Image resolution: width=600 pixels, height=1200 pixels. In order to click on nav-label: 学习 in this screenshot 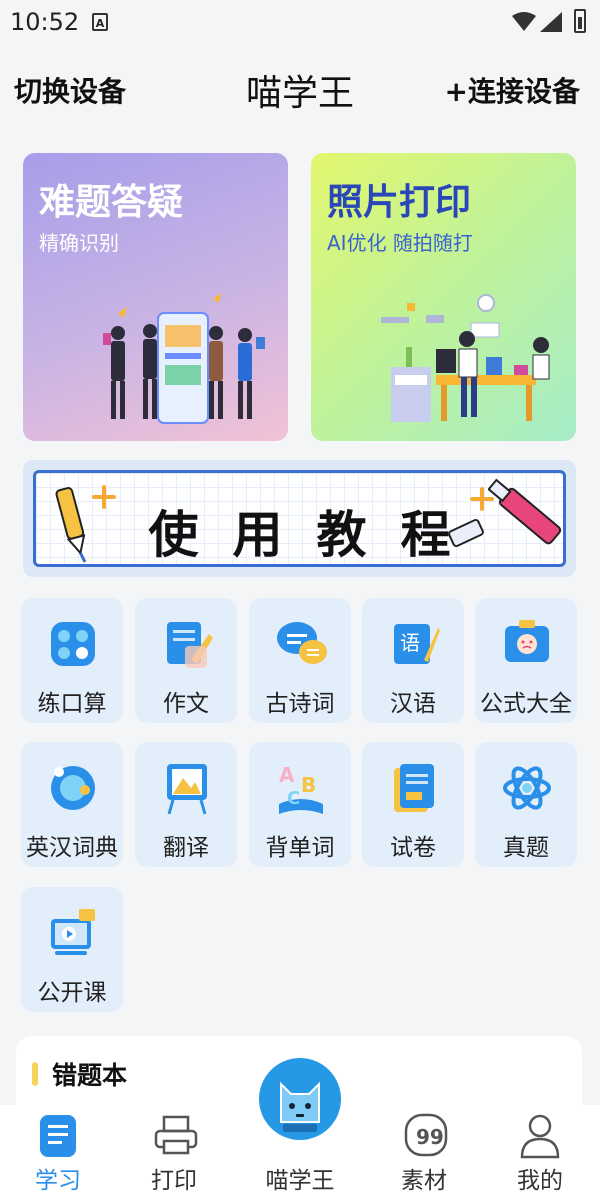, I will do `click(58, 1181)`.